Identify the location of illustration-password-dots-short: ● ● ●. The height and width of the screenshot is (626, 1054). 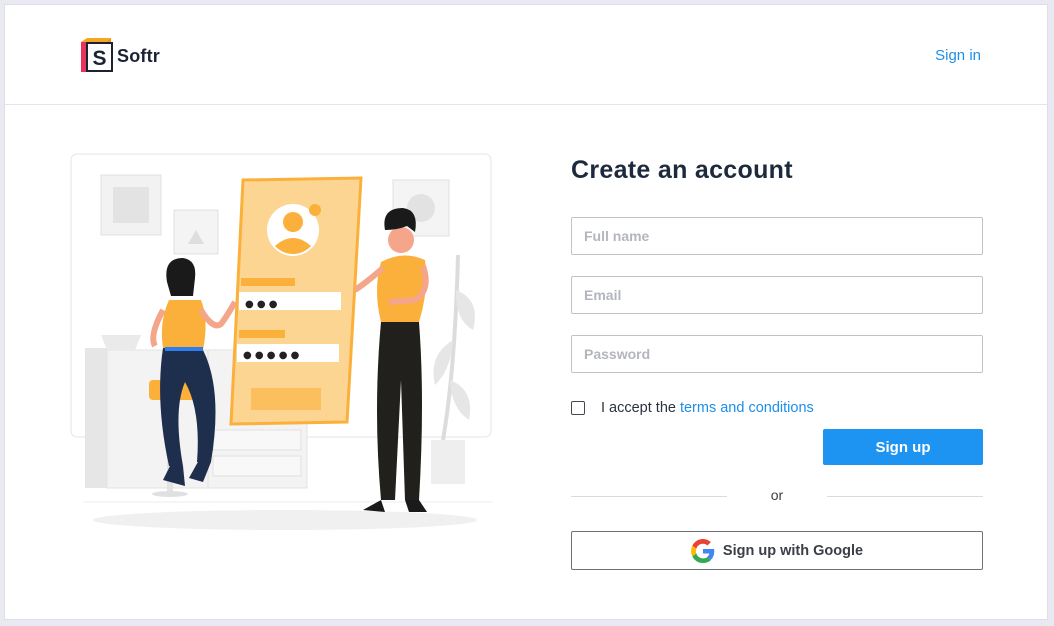
(261, 304).